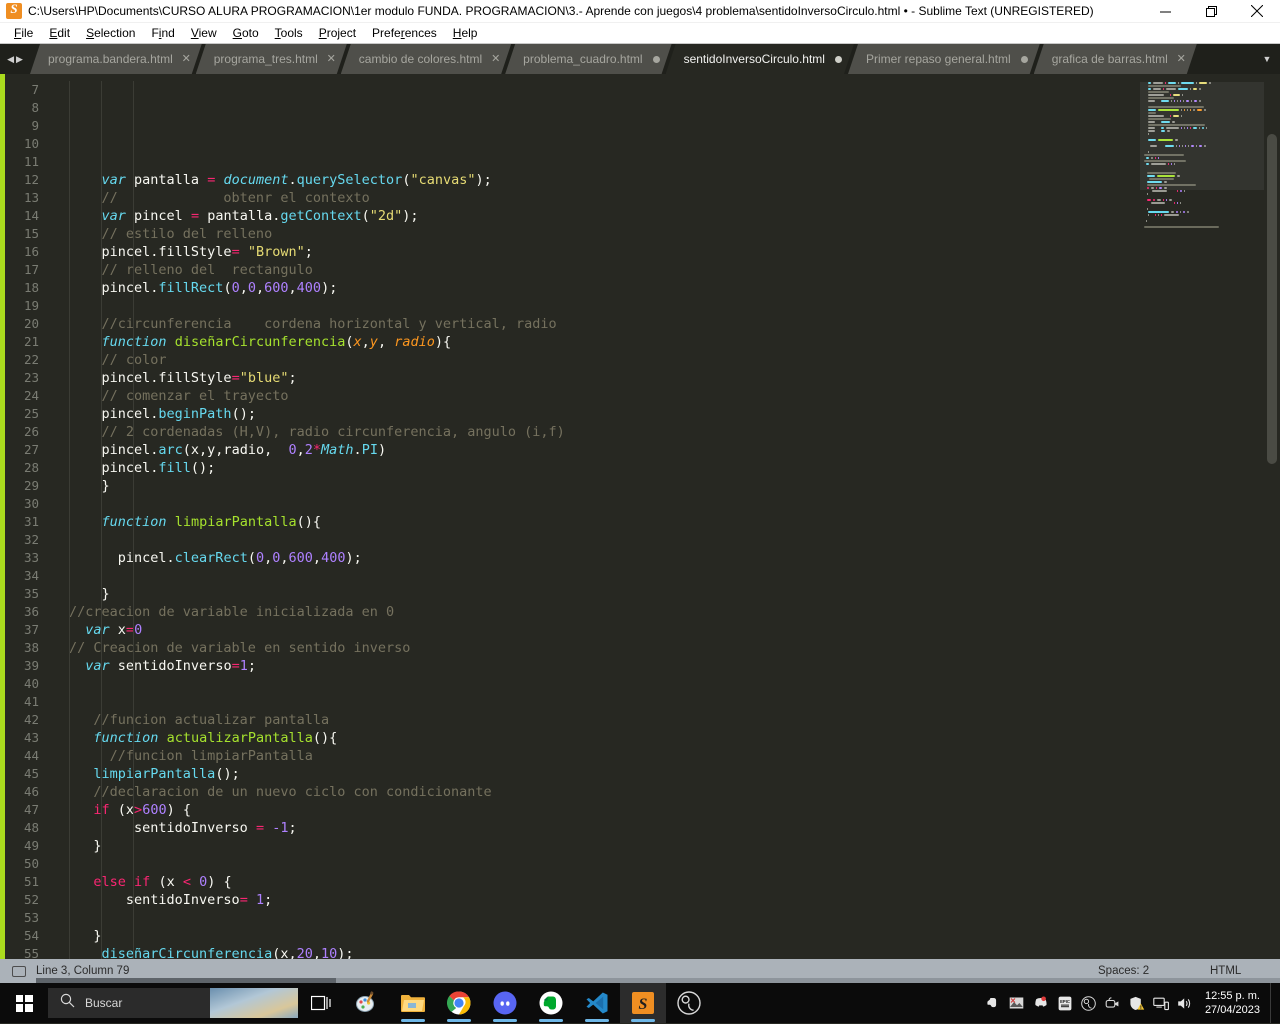  What do you see at coordinates (674, 270) in the screenshot?
I see `code-line: // relleno del rectangulo` at bounding box center [674, 270].